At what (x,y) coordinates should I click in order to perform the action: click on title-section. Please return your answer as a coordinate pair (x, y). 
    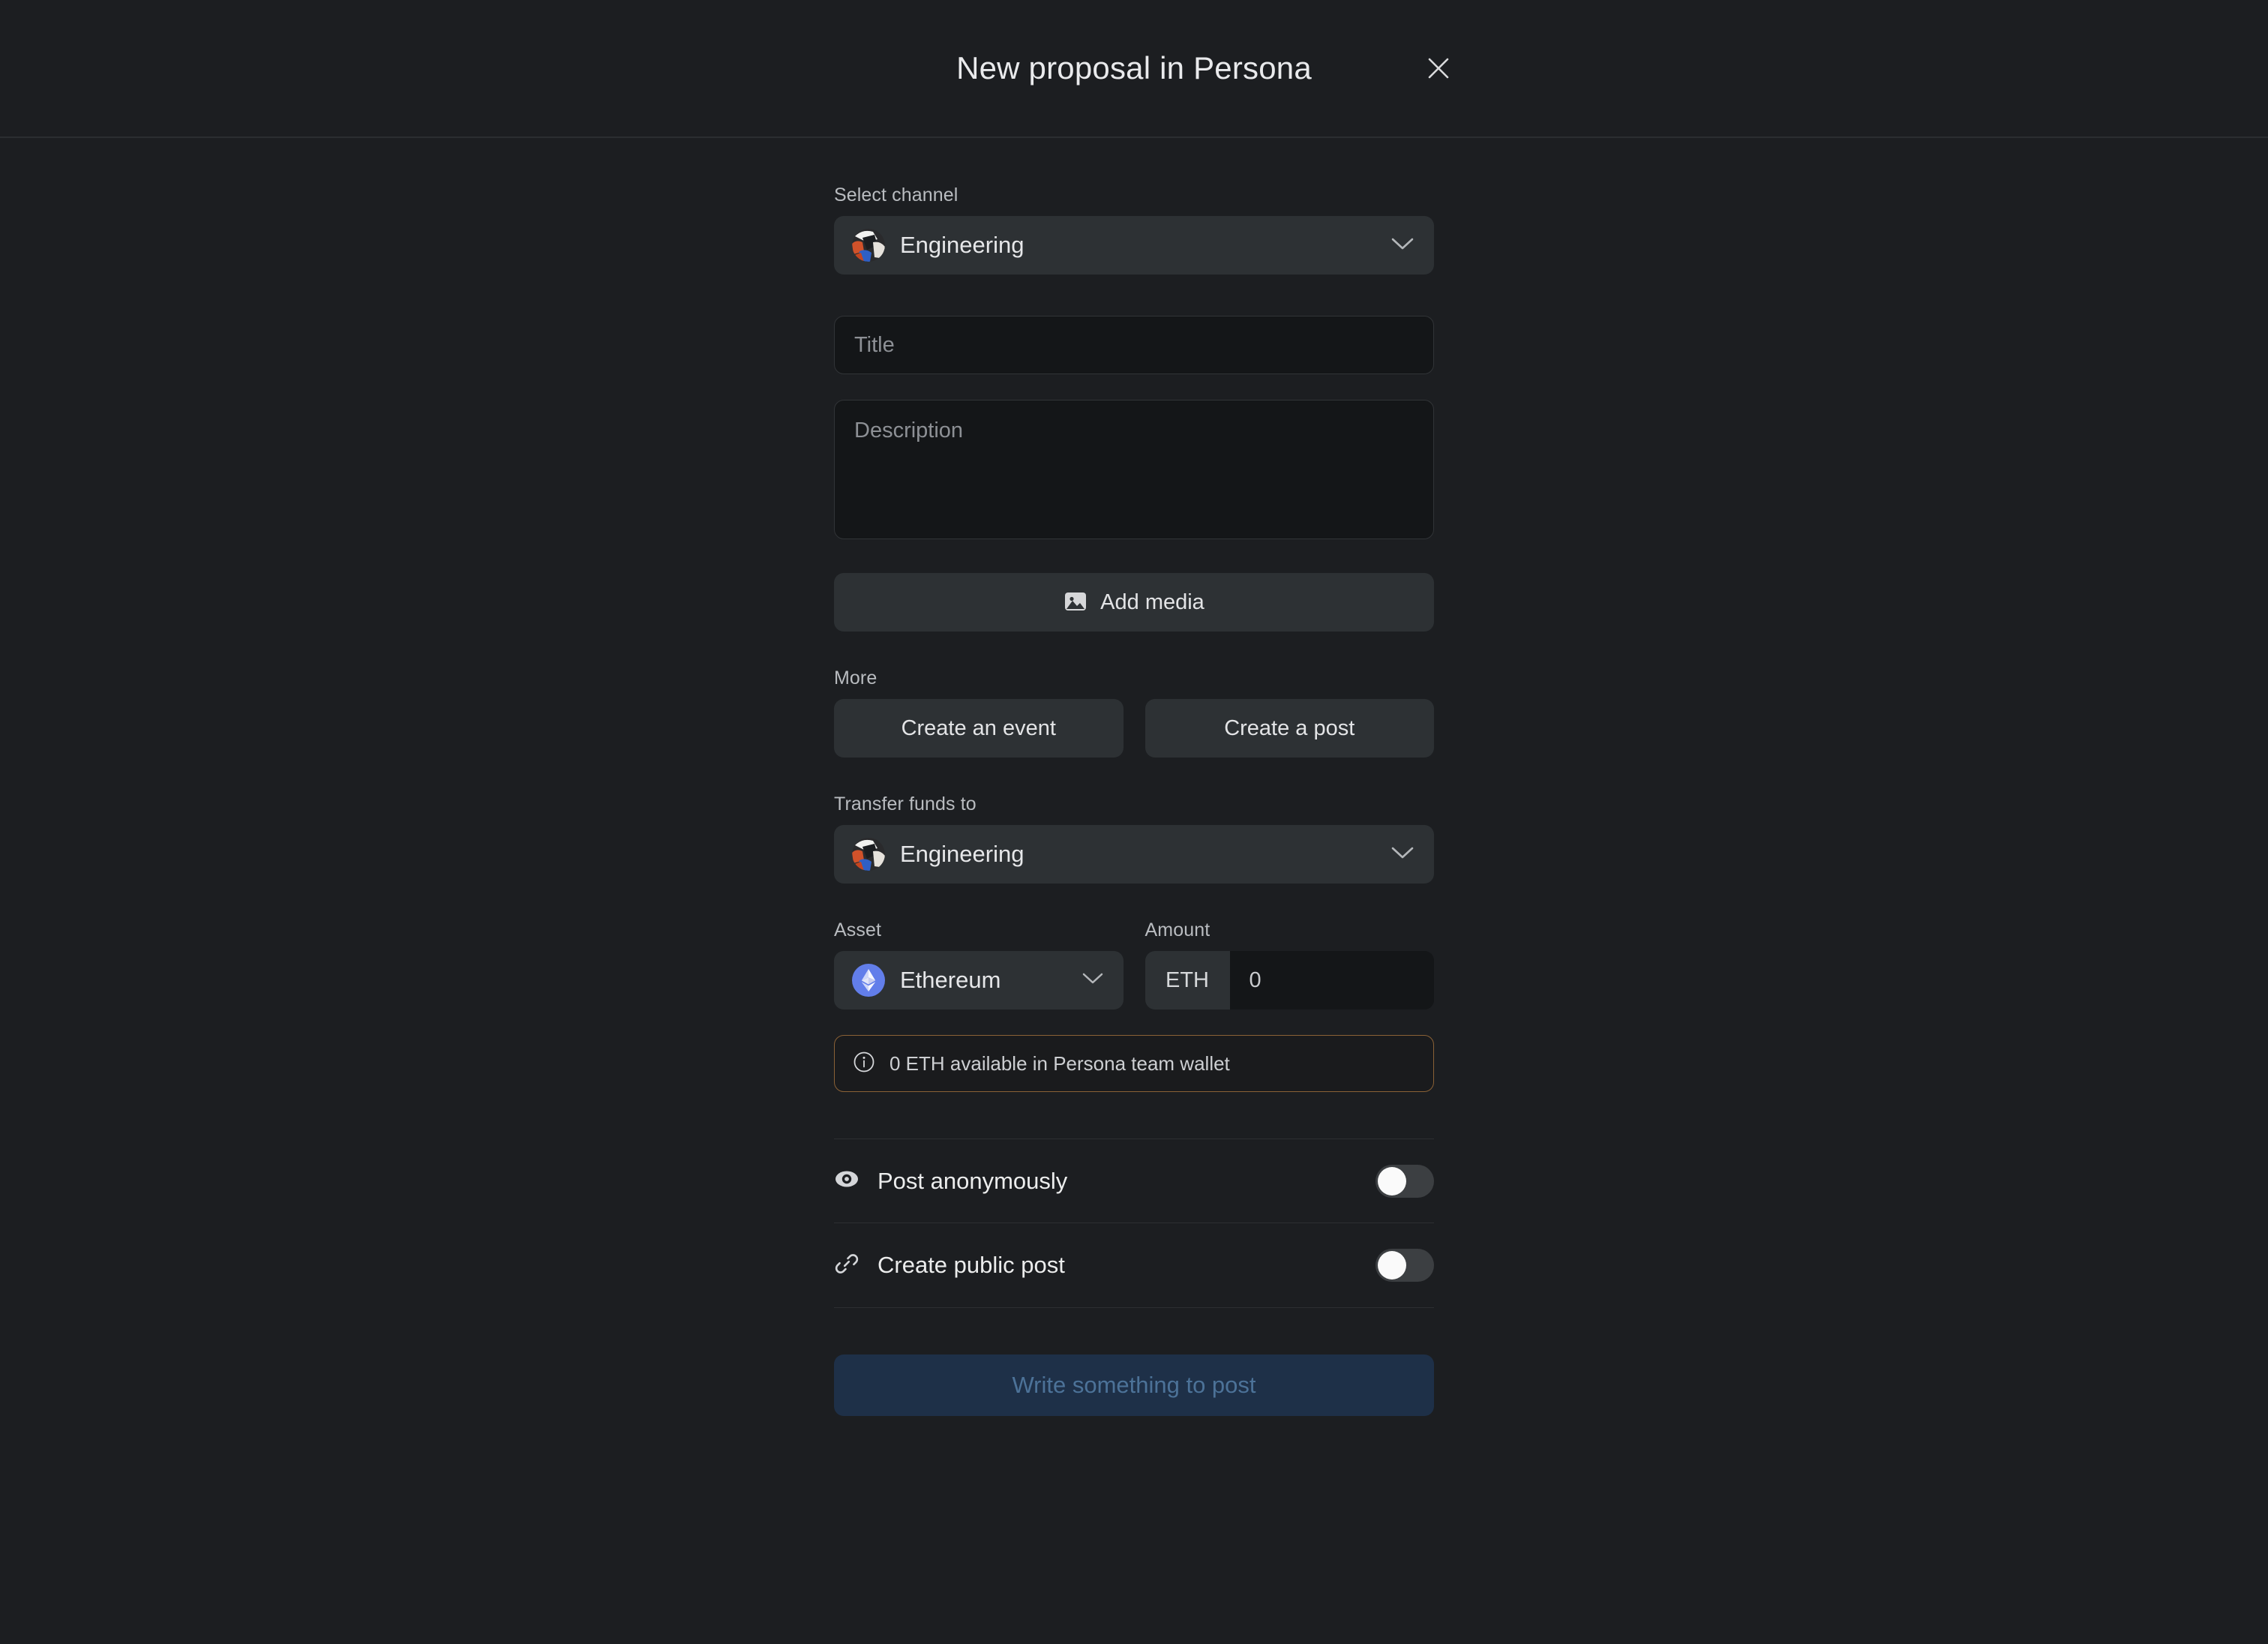
    Looking at the image, I should click on (1134, 345).